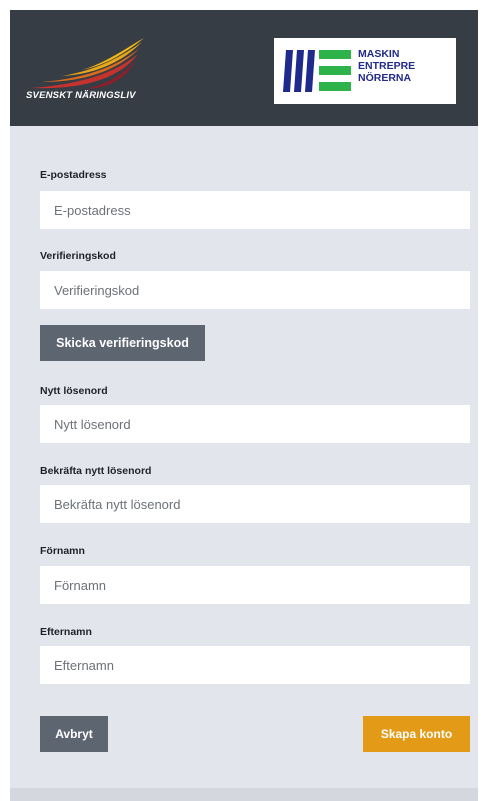  What do you see at coordinates (62, 551) in the screenshot?
I see `first-name-label: Förnamn` at bounding box center [62, 551].